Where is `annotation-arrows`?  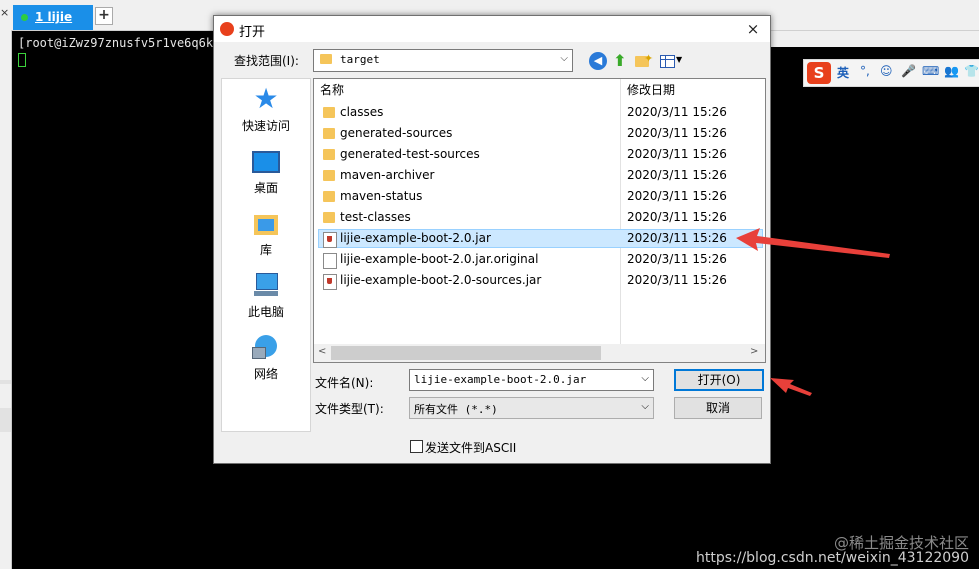
annotation-arrows is located at coordinates (813, 312).